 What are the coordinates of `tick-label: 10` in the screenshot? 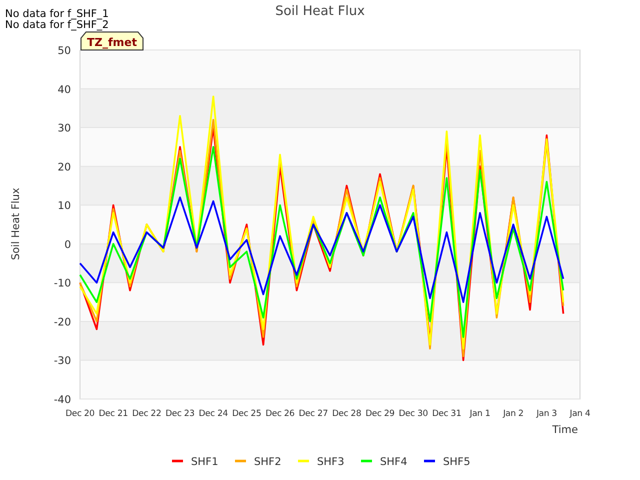 It's located at (64, 206).